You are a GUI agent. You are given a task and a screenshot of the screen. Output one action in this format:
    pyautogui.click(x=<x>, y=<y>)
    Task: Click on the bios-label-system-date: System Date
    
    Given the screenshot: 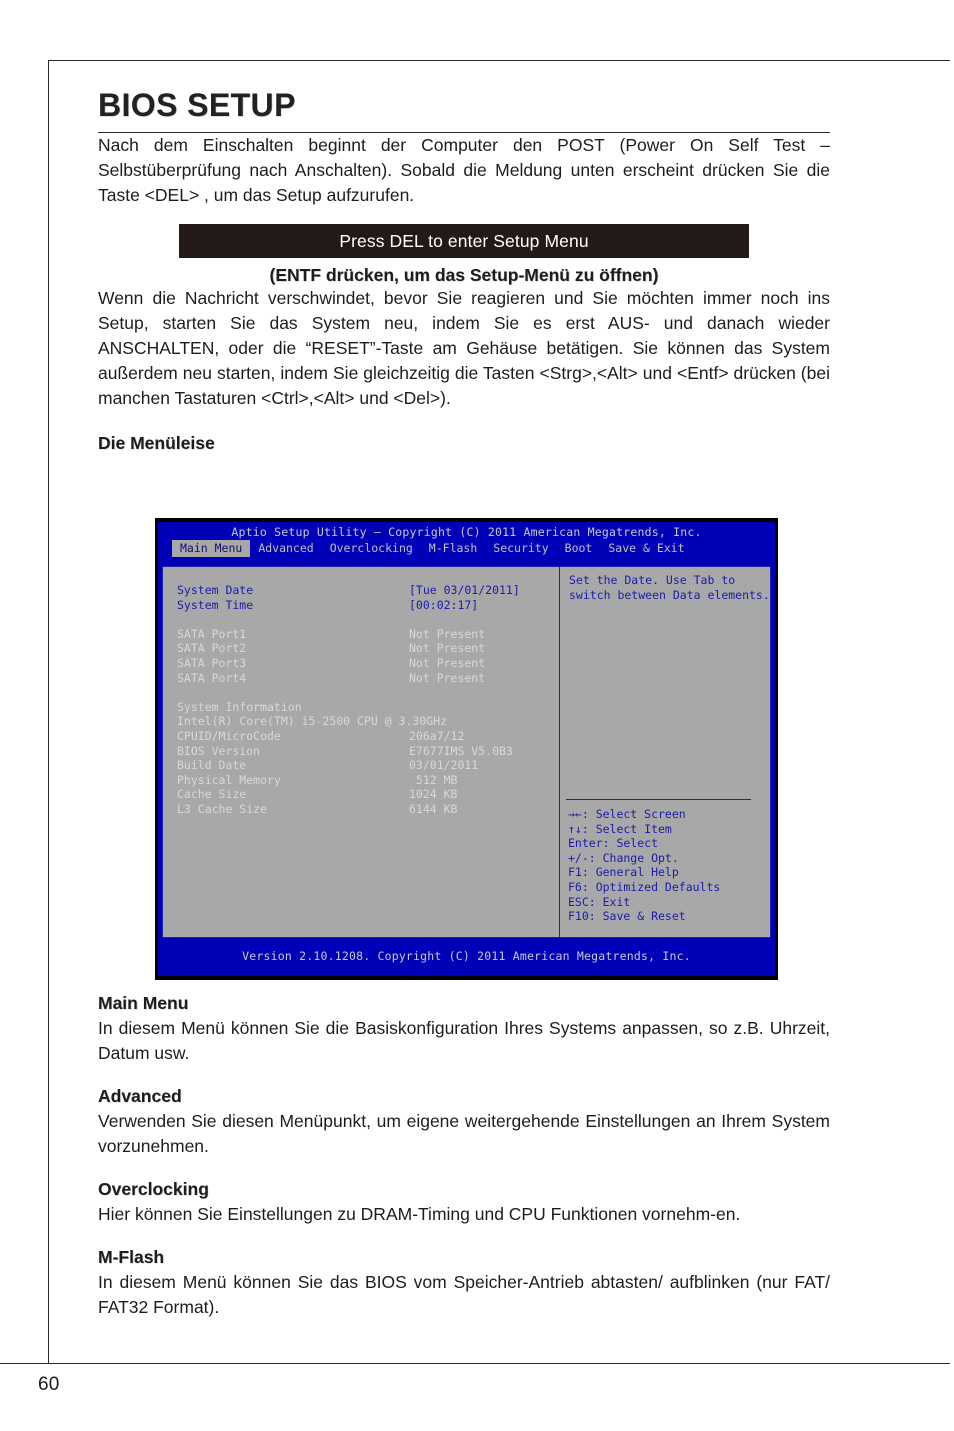 What is the action you would take?
    pyautogui.click(x=215, y=590)
    